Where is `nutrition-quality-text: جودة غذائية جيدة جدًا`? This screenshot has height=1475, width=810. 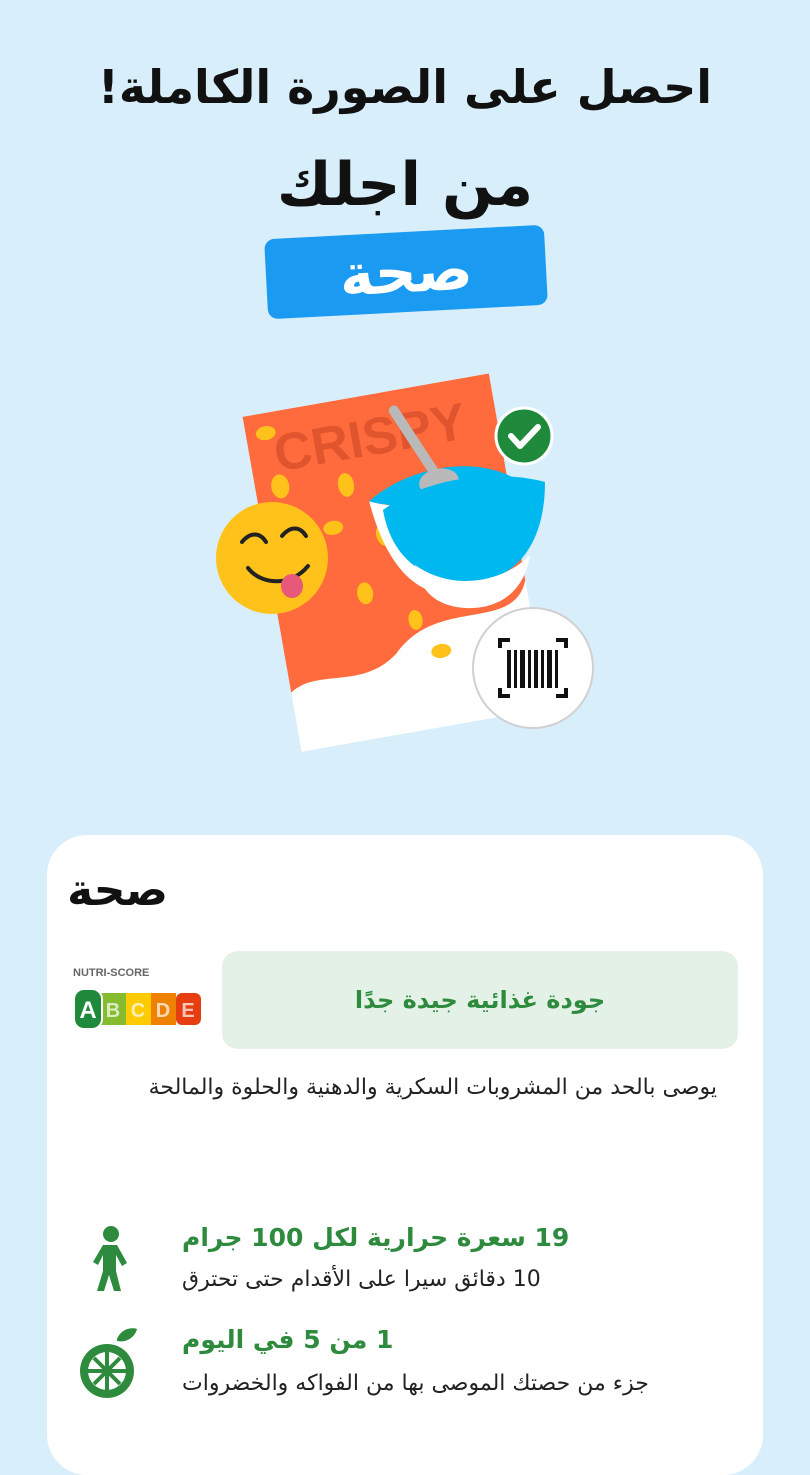 nutrition-quality-text: جودة غذائية جيدة جدًا is located at coordinates (480, 1000).